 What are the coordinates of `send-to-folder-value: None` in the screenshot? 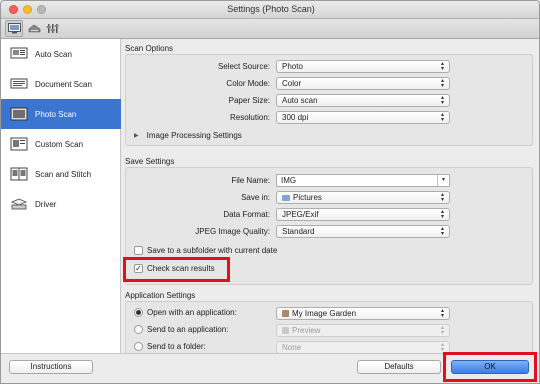 It's located at (292, 347).